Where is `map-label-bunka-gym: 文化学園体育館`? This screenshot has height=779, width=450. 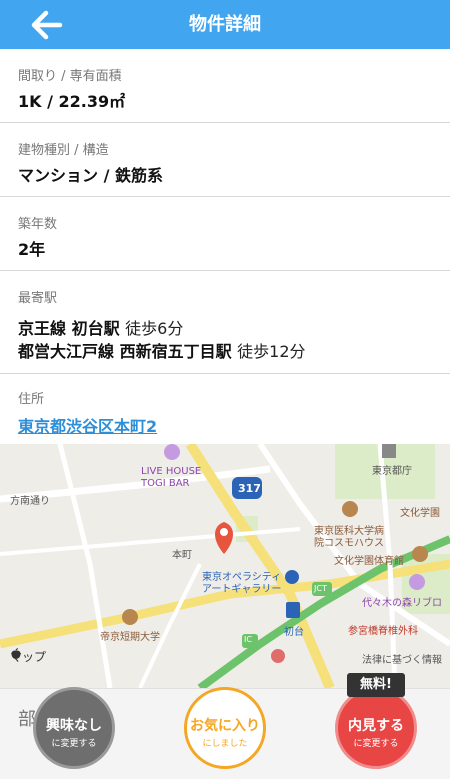
map-label-bunka-gym: 文化学園体育館 is located at coordinates (369, 561).